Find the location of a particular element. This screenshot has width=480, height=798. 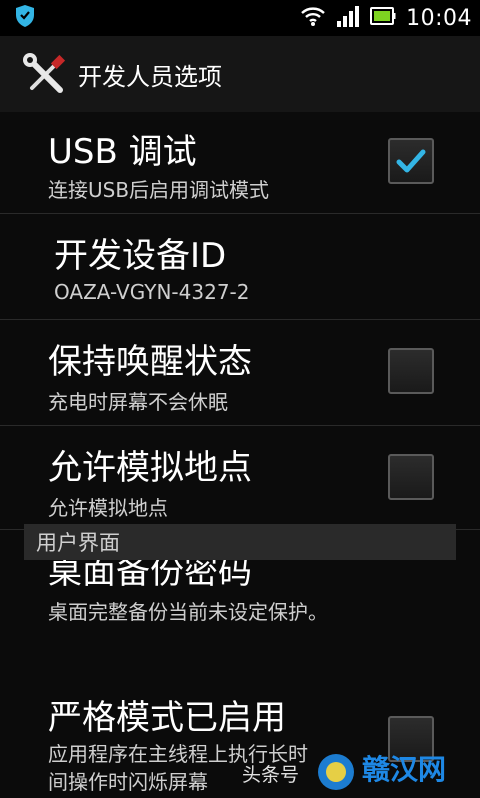

watermark: 头条号 赣汉网 is located at coordinates (357, 770).